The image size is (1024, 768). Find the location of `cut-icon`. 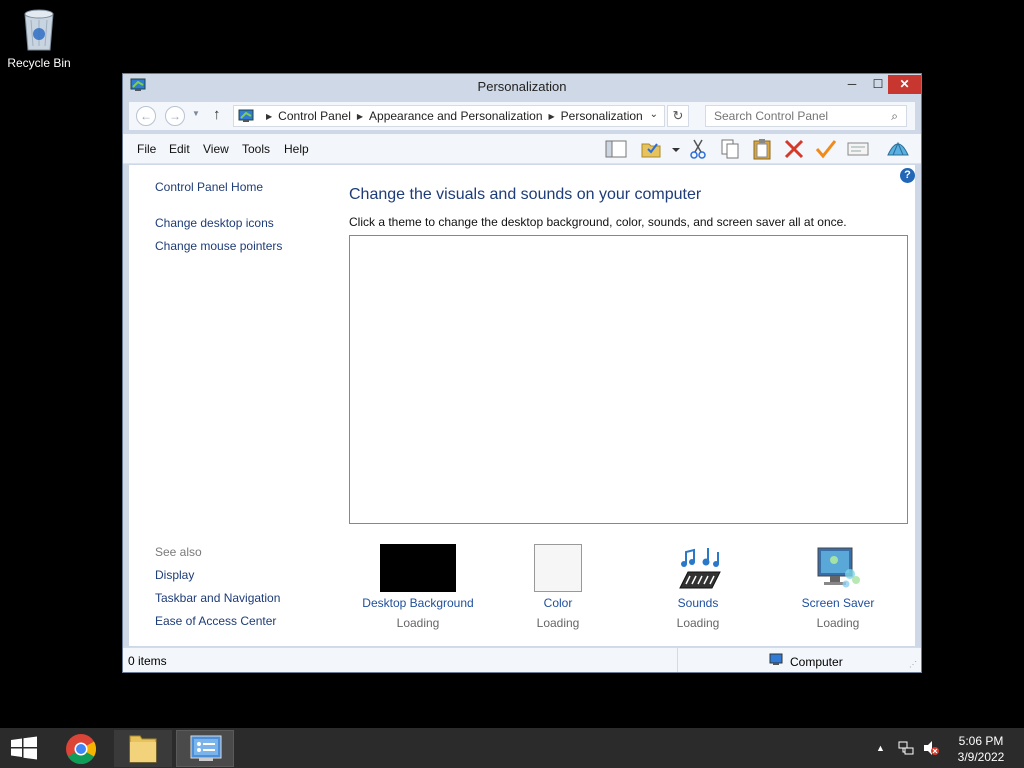

cut-icon is located at coordinates (698, 149).